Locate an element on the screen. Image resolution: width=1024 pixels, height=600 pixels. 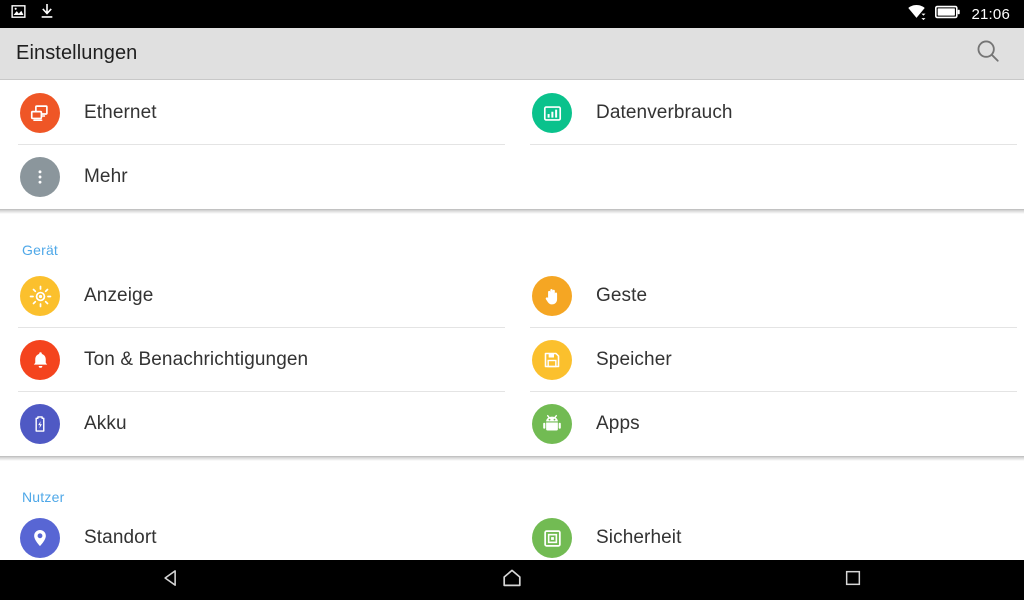
settings-item-sicherheit: Sicherheit is located at coordinates (768, 535).